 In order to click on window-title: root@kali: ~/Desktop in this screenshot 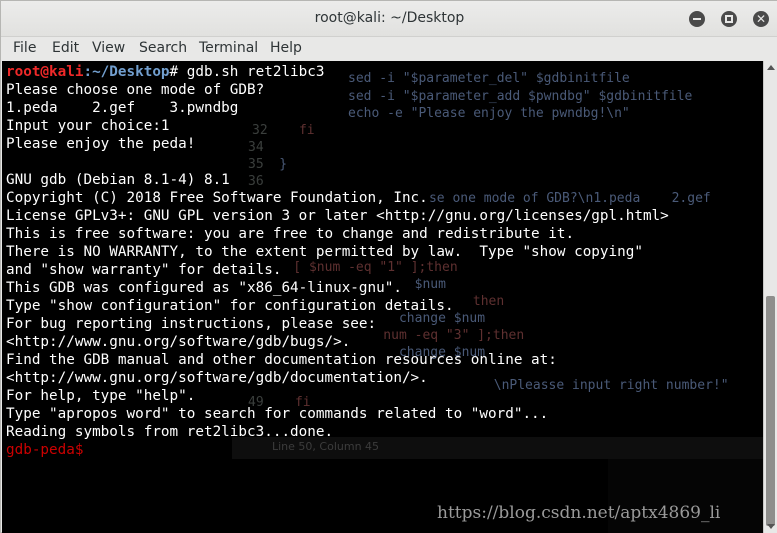, I will do `click(389, 18)`.